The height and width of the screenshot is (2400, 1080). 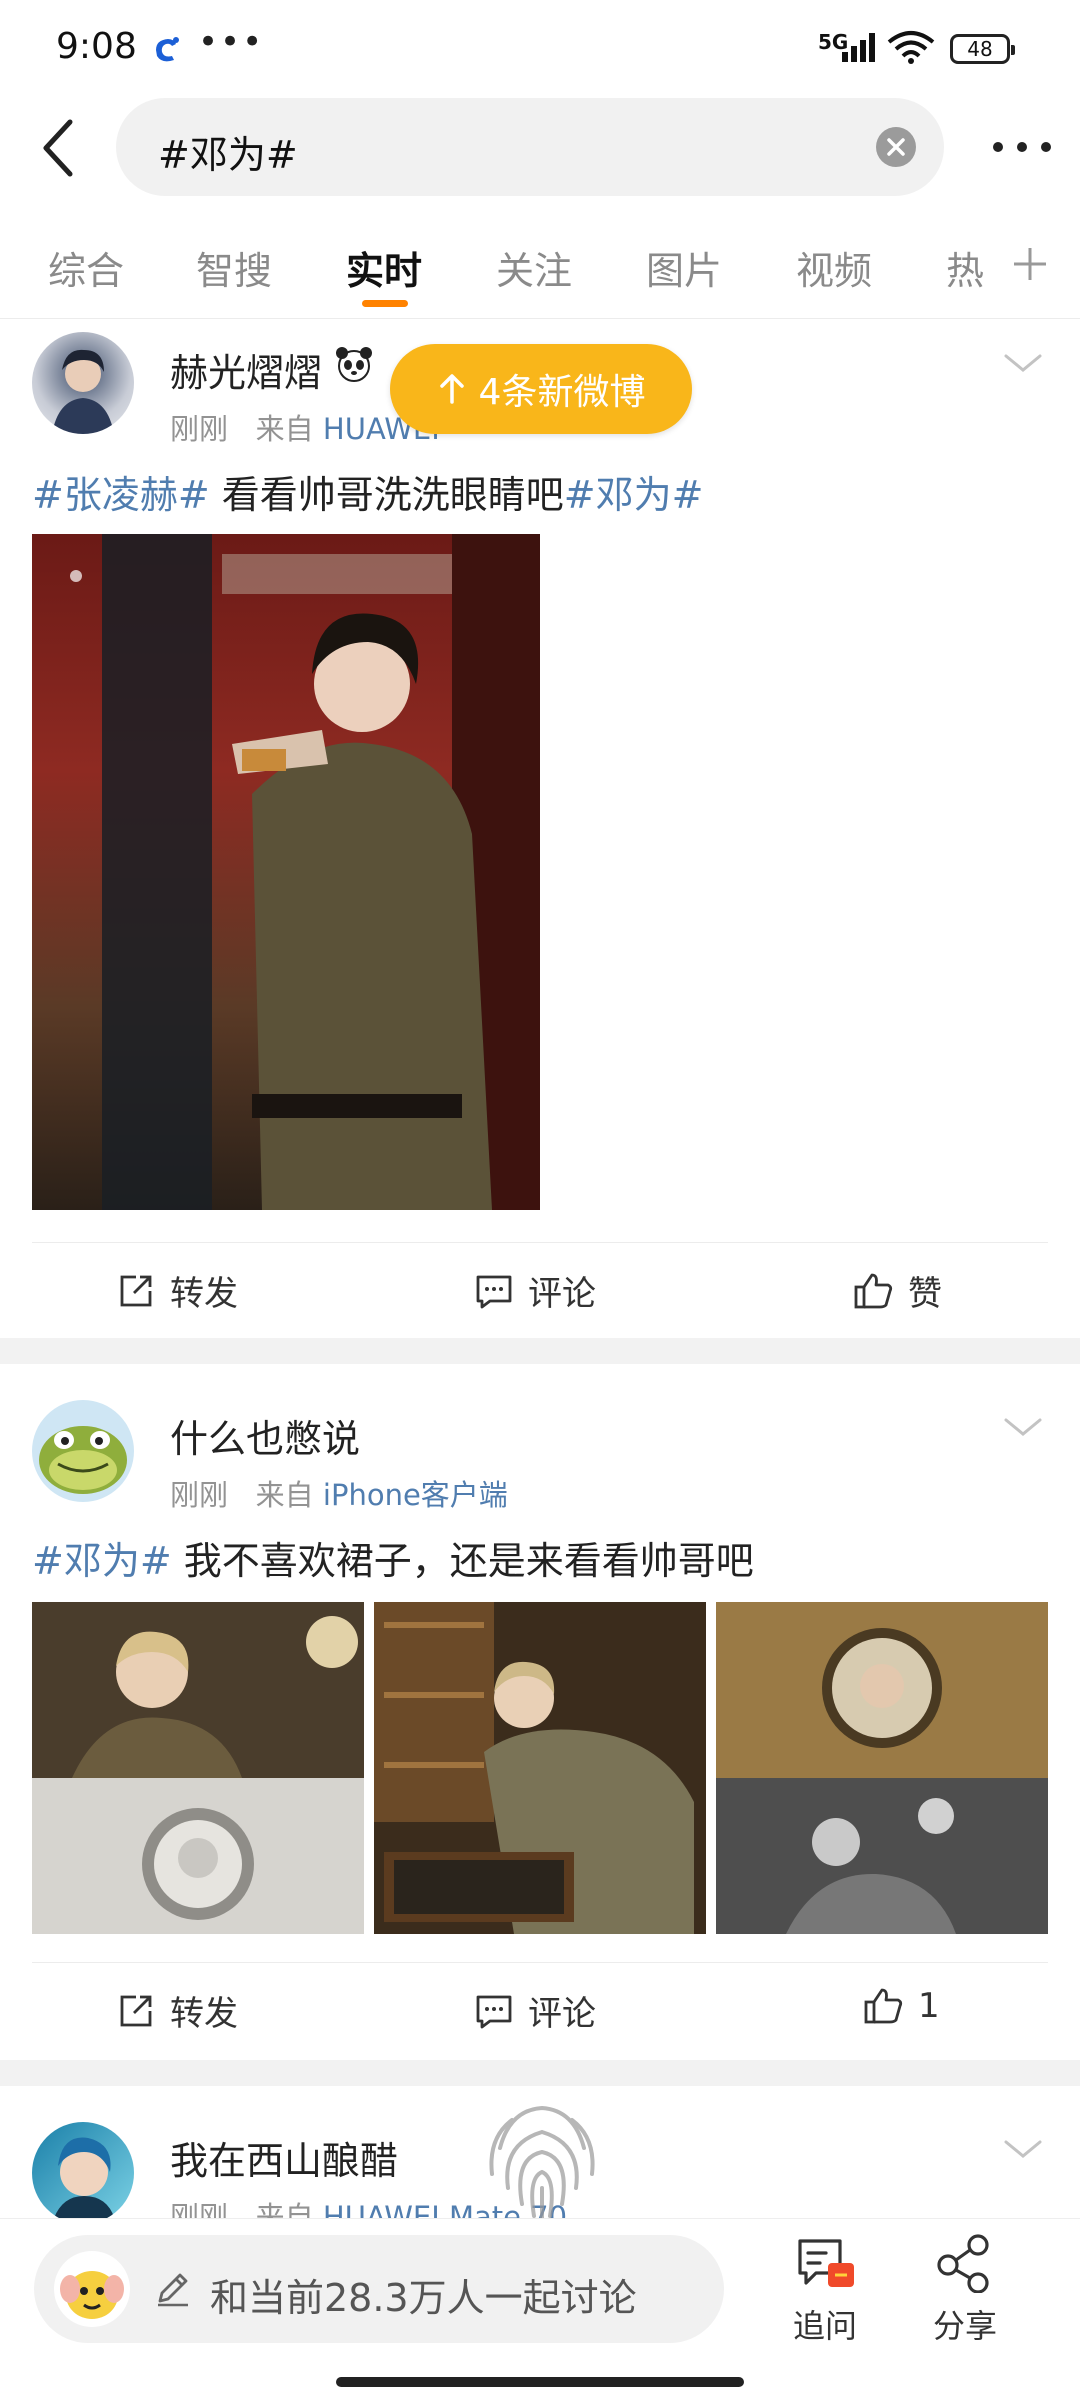 I want to click on bottom-bar: 和当前28.3万人一起讨论 追问 分享, so click(x=540, y=2309).